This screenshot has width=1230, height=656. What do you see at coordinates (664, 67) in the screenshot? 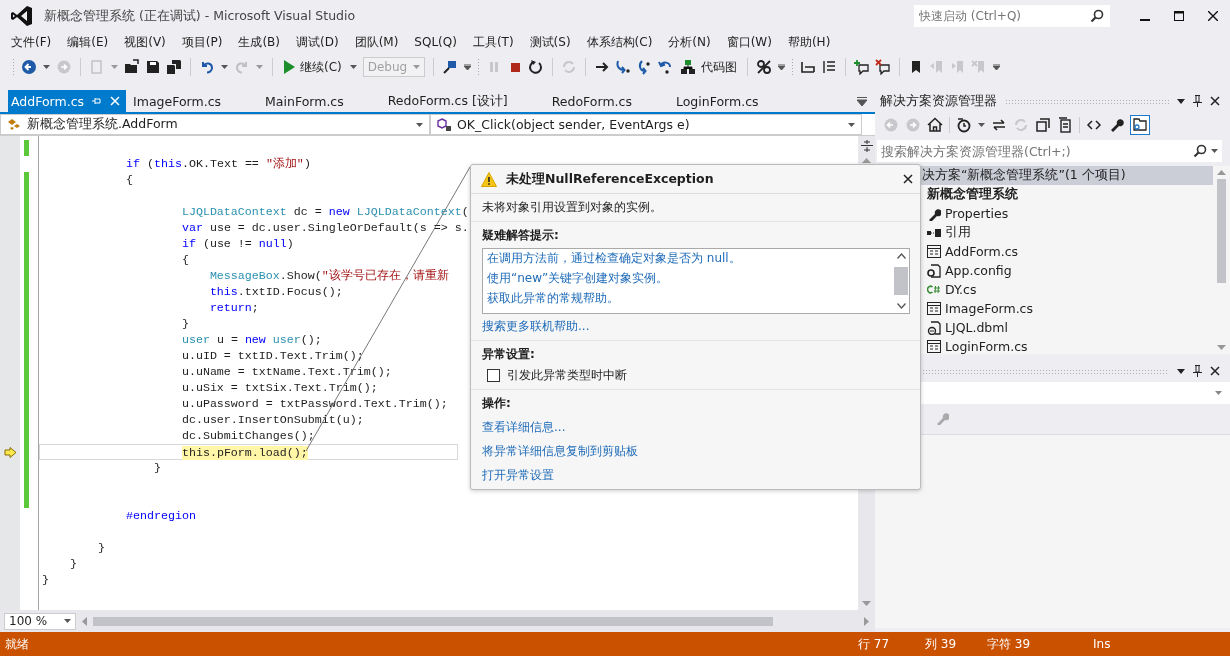
I see `step-out-icon` at bounding box center [664, 67].